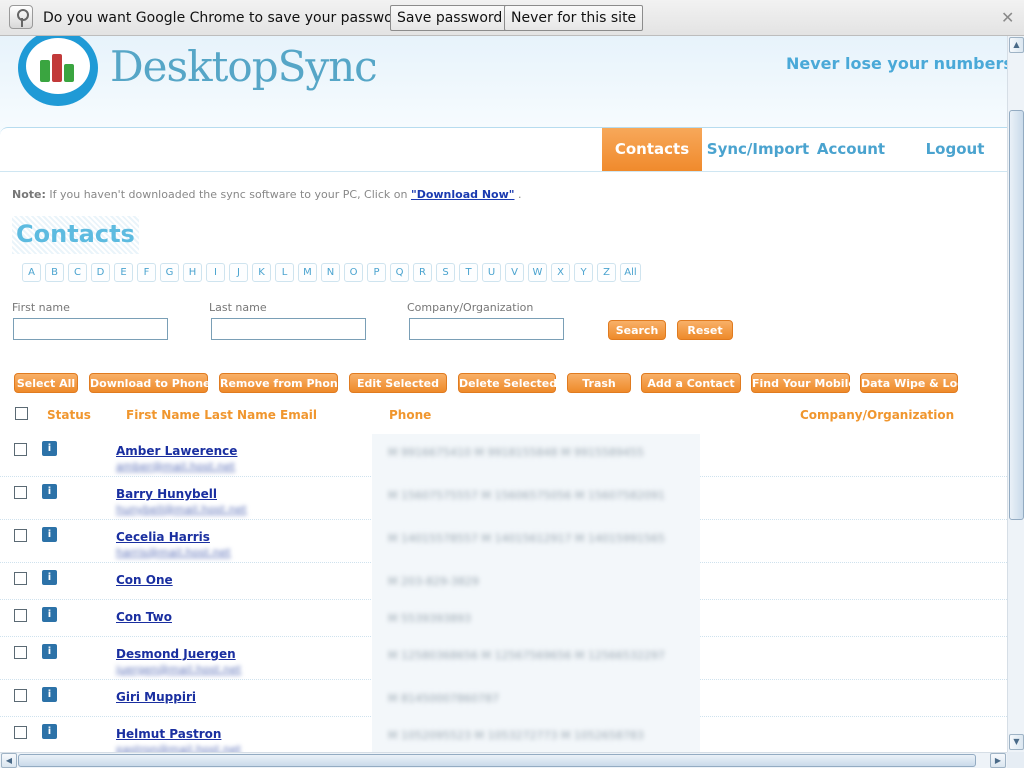 Image resolution: width=1024 pixels, height=768 pixels. What do you see at coordinates (144, 617) in the screenshot?
I see `contact-name-link: Con Two` at bounding box center [144, 617].